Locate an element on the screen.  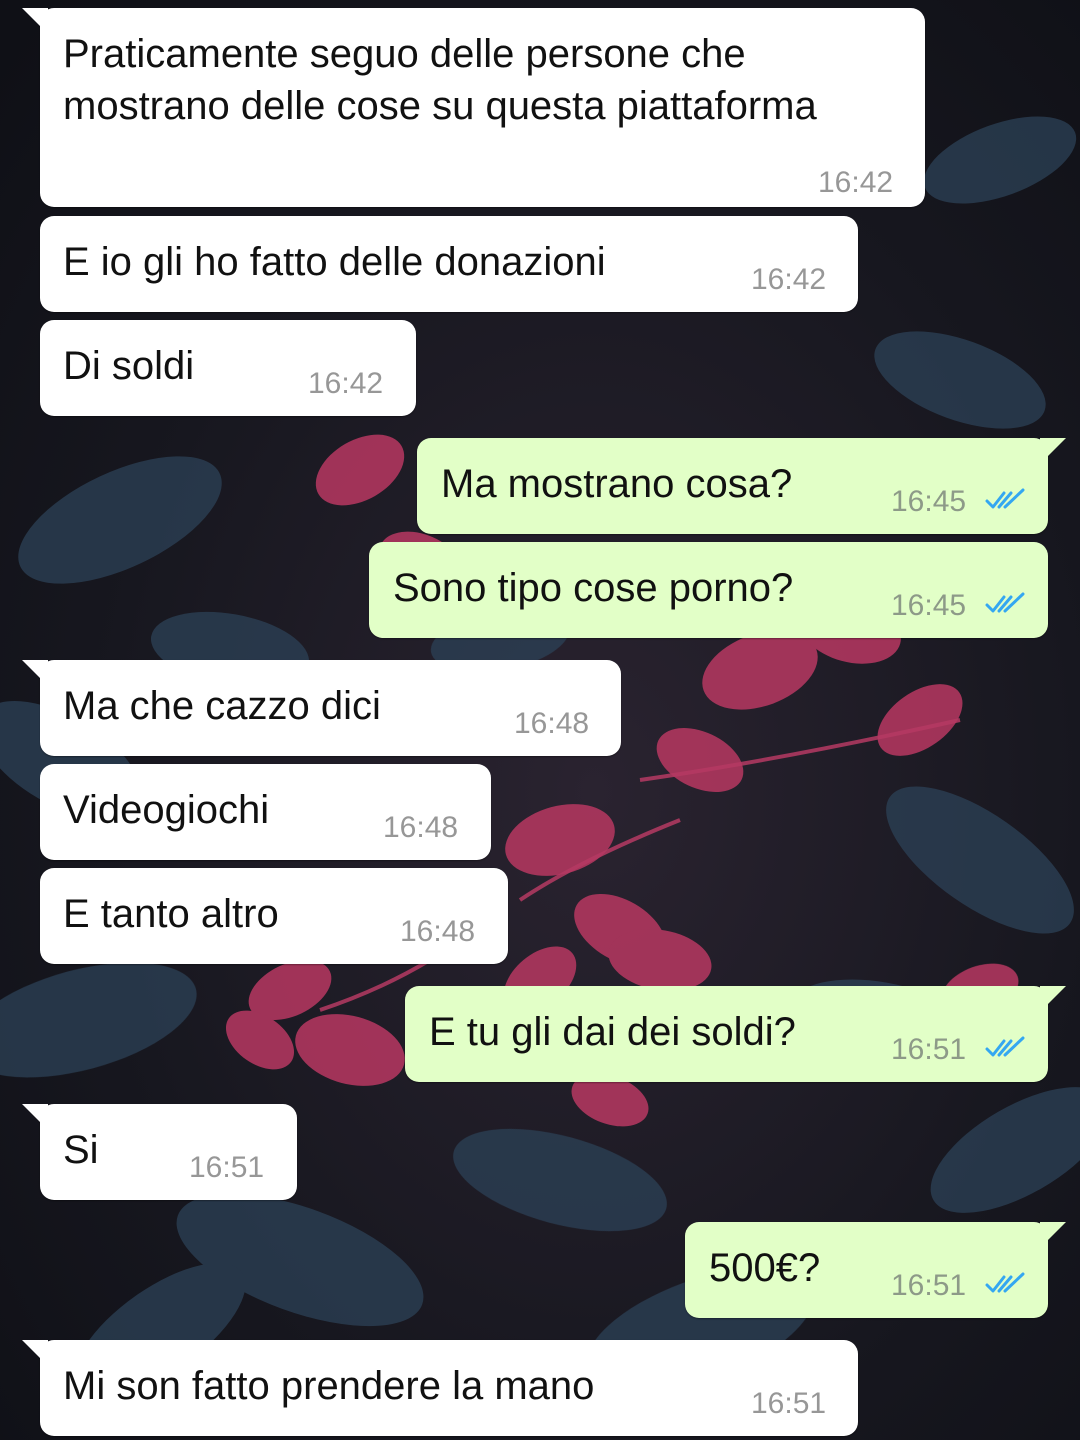
incoming-message: E tanto altro 16:48 is located at coordinates (274, 916).